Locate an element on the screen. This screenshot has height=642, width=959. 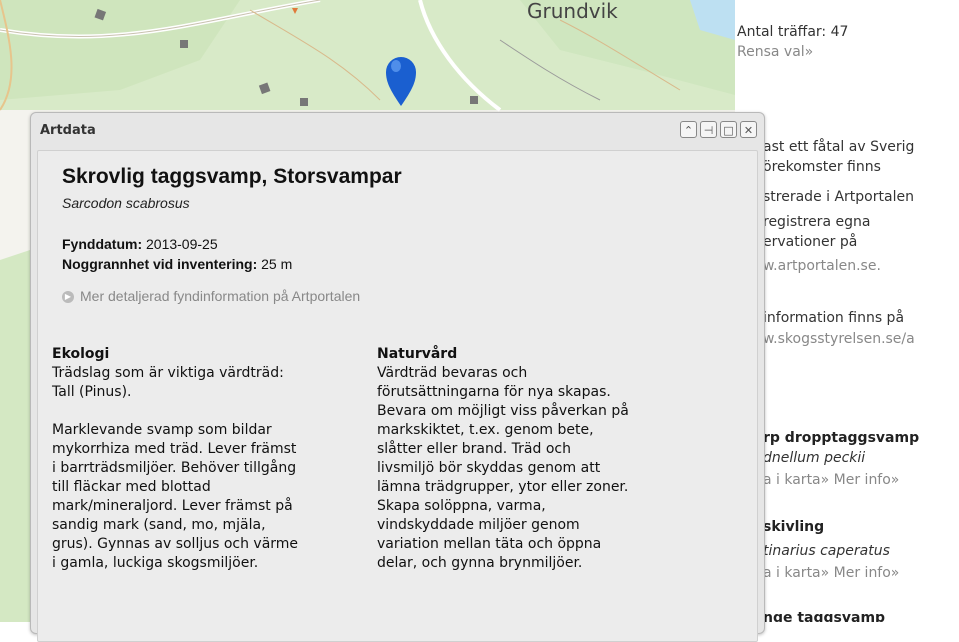
result-latin: dnellum peckii is located at coordinates (814, 458).